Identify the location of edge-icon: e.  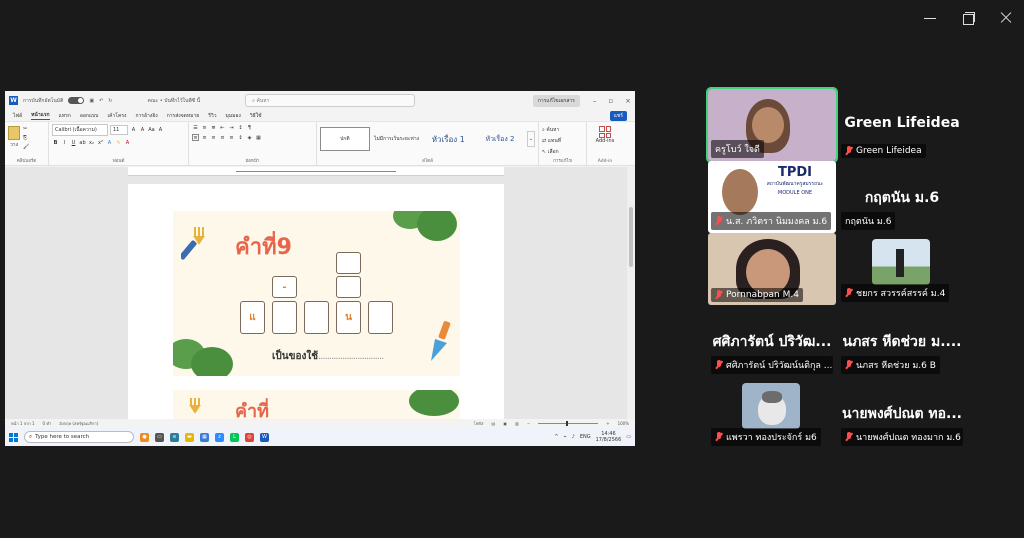
(174, 437).